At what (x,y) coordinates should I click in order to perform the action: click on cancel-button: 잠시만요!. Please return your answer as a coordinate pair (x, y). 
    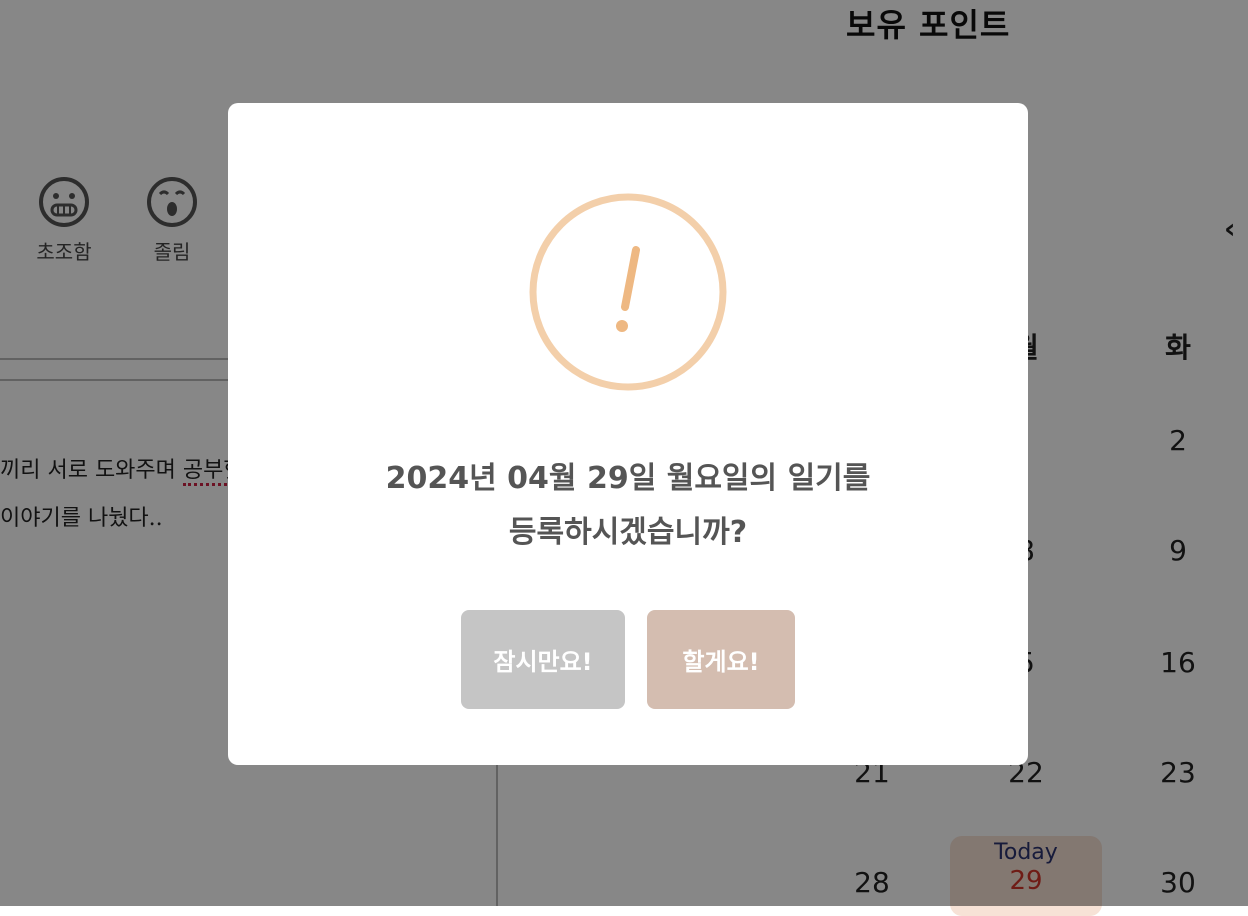
    Looking at the image, I should click on (543, 659).